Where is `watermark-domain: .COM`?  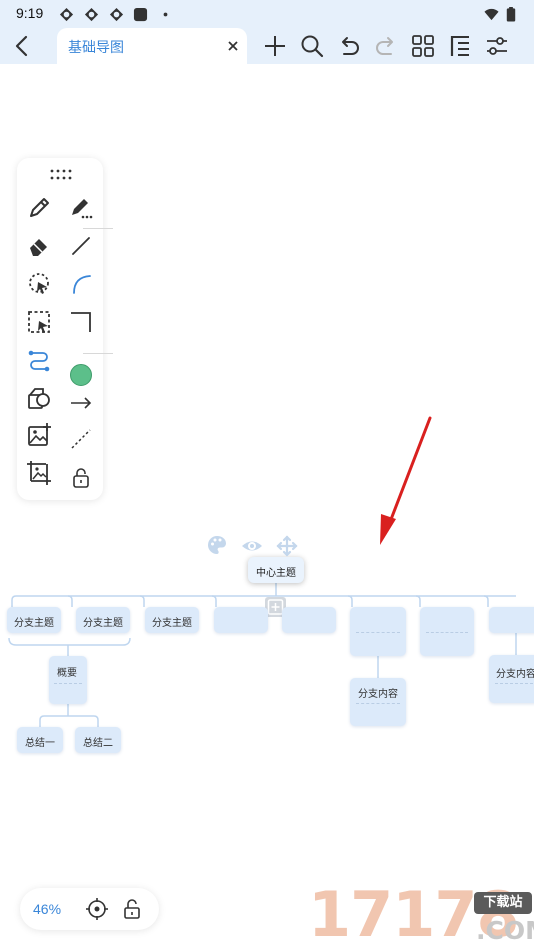 watermark-domain: .COM is located at coordinates (505, 930).